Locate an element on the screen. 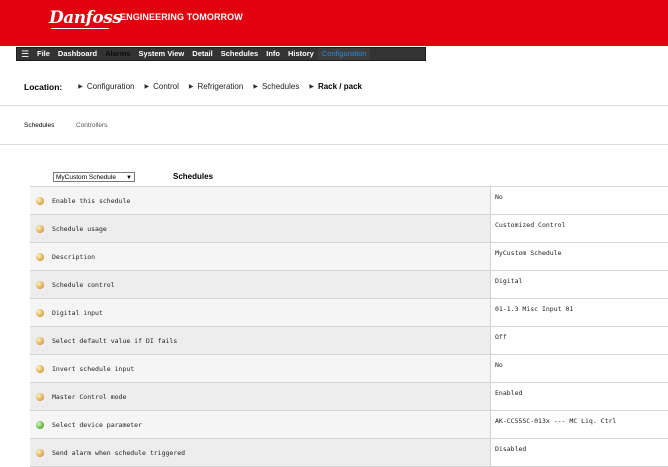 The image size is (668, 467). breadcrumb-label: Schedules is located at coordinates (280, 86).